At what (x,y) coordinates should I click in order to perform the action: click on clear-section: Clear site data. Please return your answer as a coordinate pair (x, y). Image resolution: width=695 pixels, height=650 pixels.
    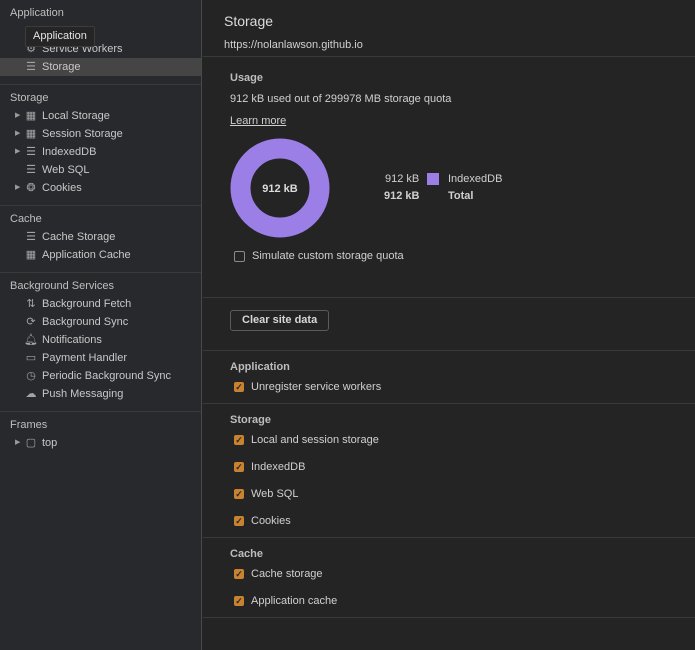
    Looking at the image, I should click on (449, 324).